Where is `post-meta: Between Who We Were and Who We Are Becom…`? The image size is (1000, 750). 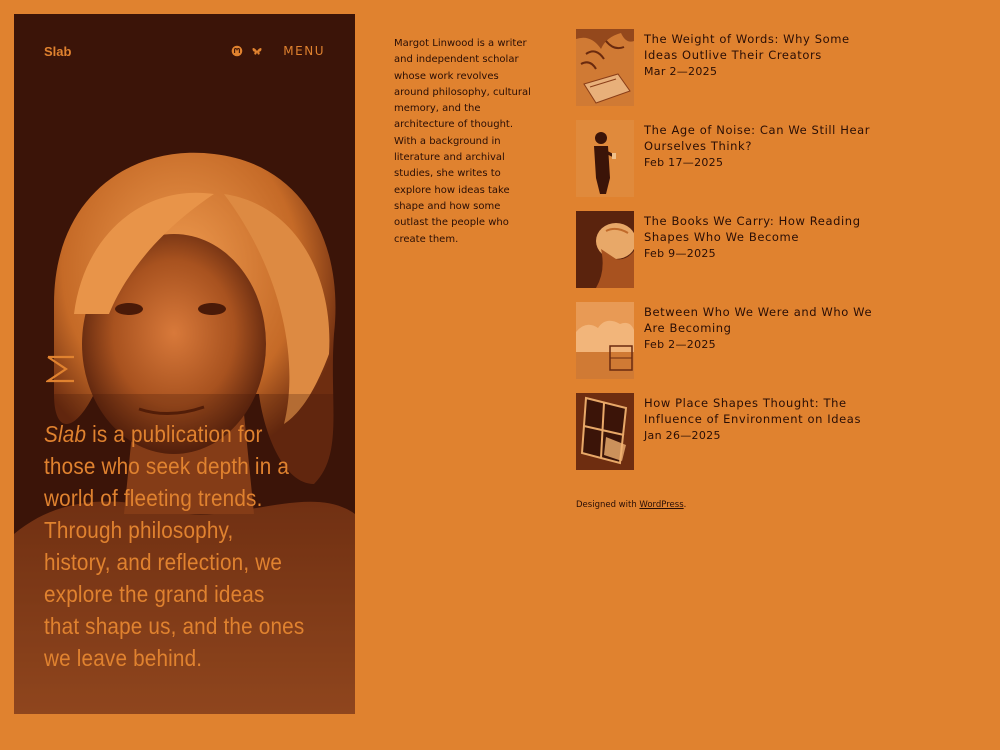 post-meta: Between Who We Were and Who We Are Becom… is located at coordinates (760, 327).